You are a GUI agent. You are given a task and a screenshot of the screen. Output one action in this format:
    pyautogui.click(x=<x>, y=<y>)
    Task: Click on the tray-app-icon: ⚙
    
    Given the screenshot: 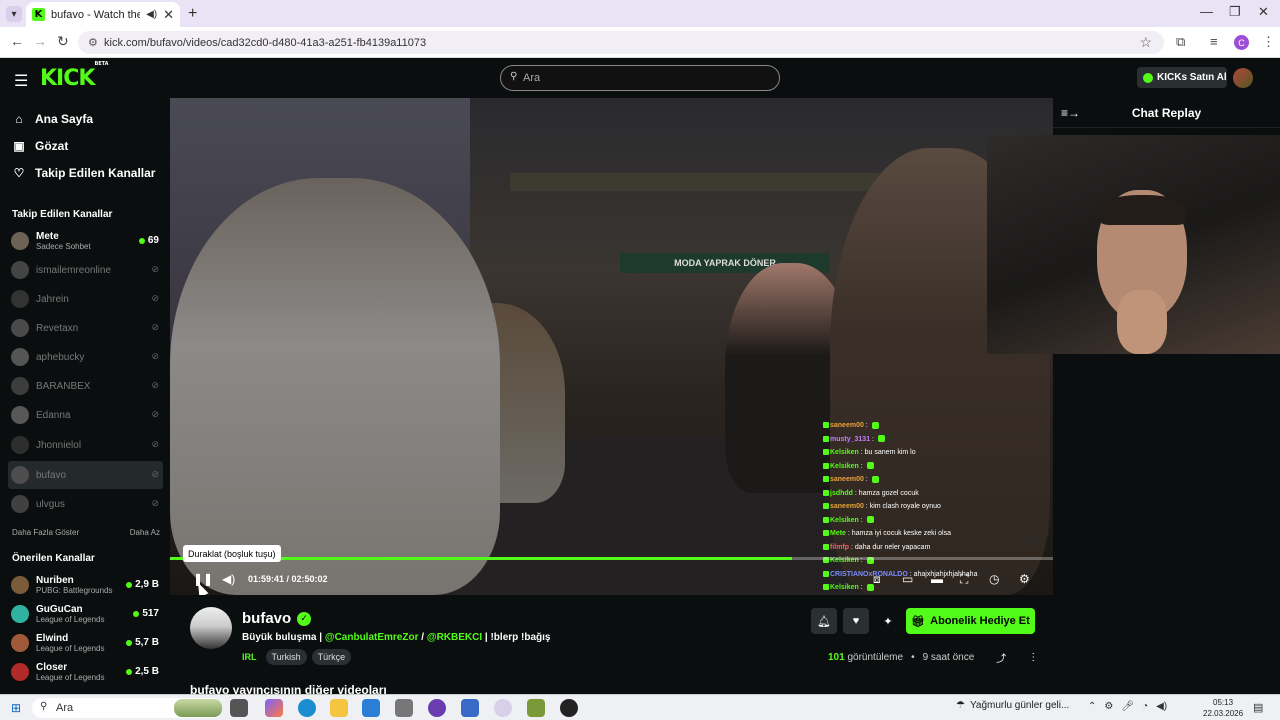 What is the action you would take?
    pyautogui.click(x=1108, y=706)
    